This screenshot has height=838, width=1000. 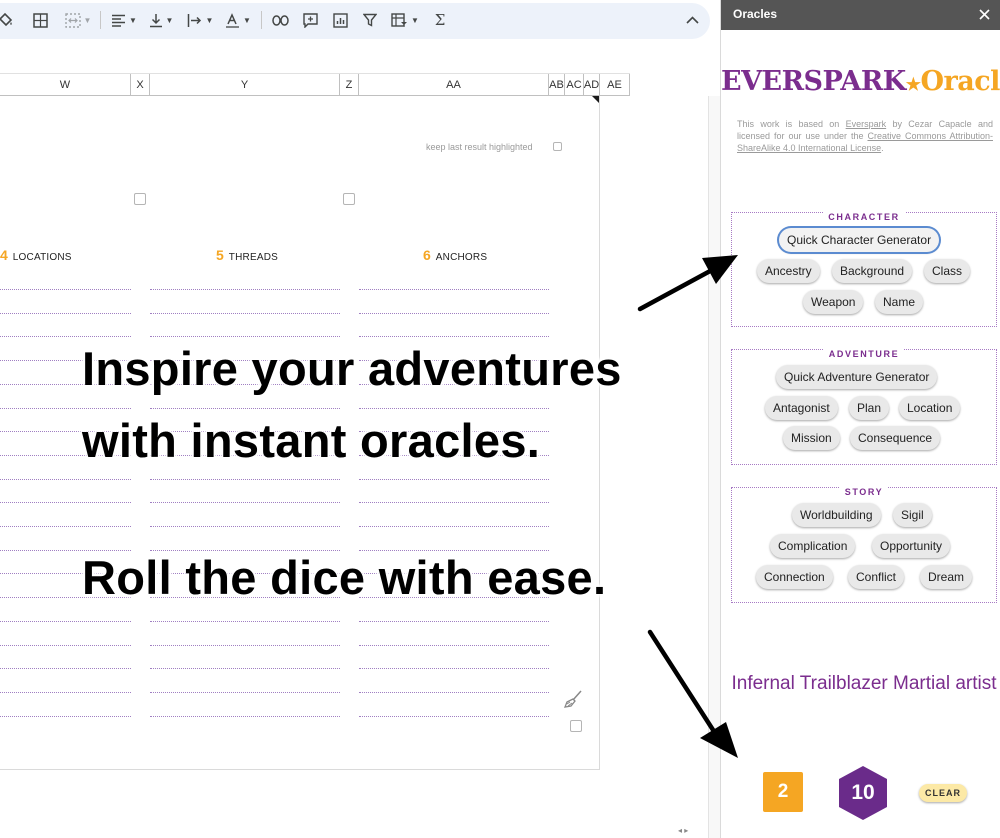 I want to click on dream-button: Dream, so click(x=946, y=577).